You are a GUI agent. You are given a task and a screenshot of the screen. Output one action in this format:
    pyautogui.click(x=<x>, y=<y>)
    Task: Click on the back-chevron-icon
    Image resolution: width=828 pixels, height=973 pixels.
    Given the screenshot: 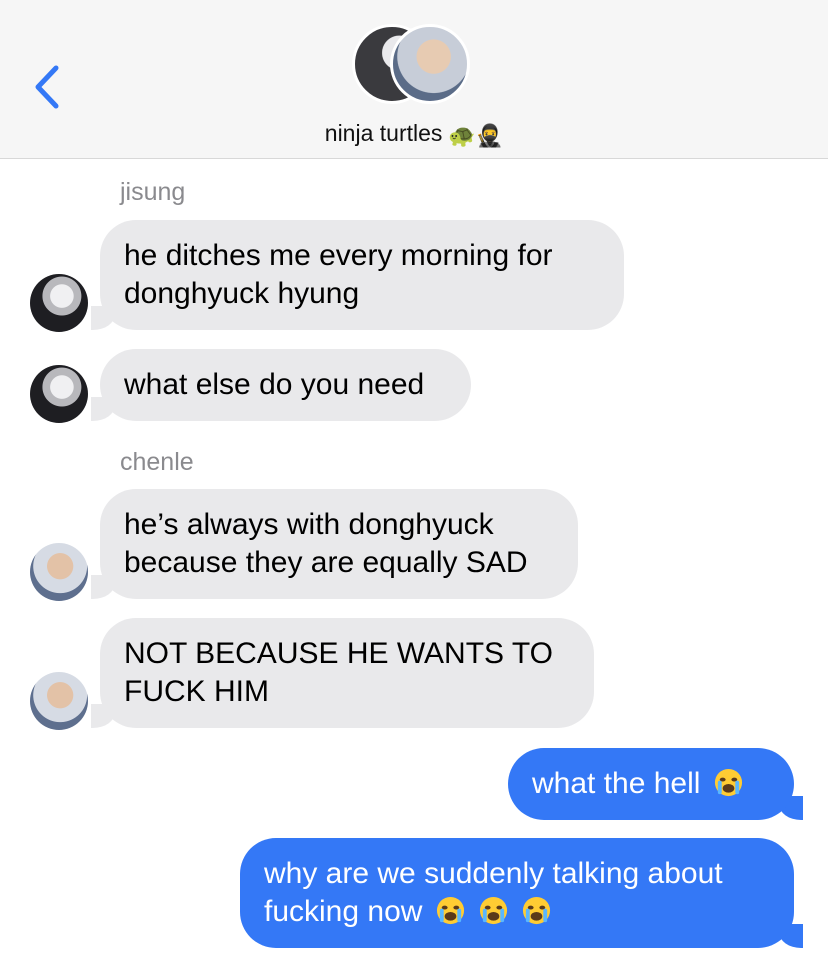 What is the action you would take?
    pyautogui.click(x=47, y=87)
    